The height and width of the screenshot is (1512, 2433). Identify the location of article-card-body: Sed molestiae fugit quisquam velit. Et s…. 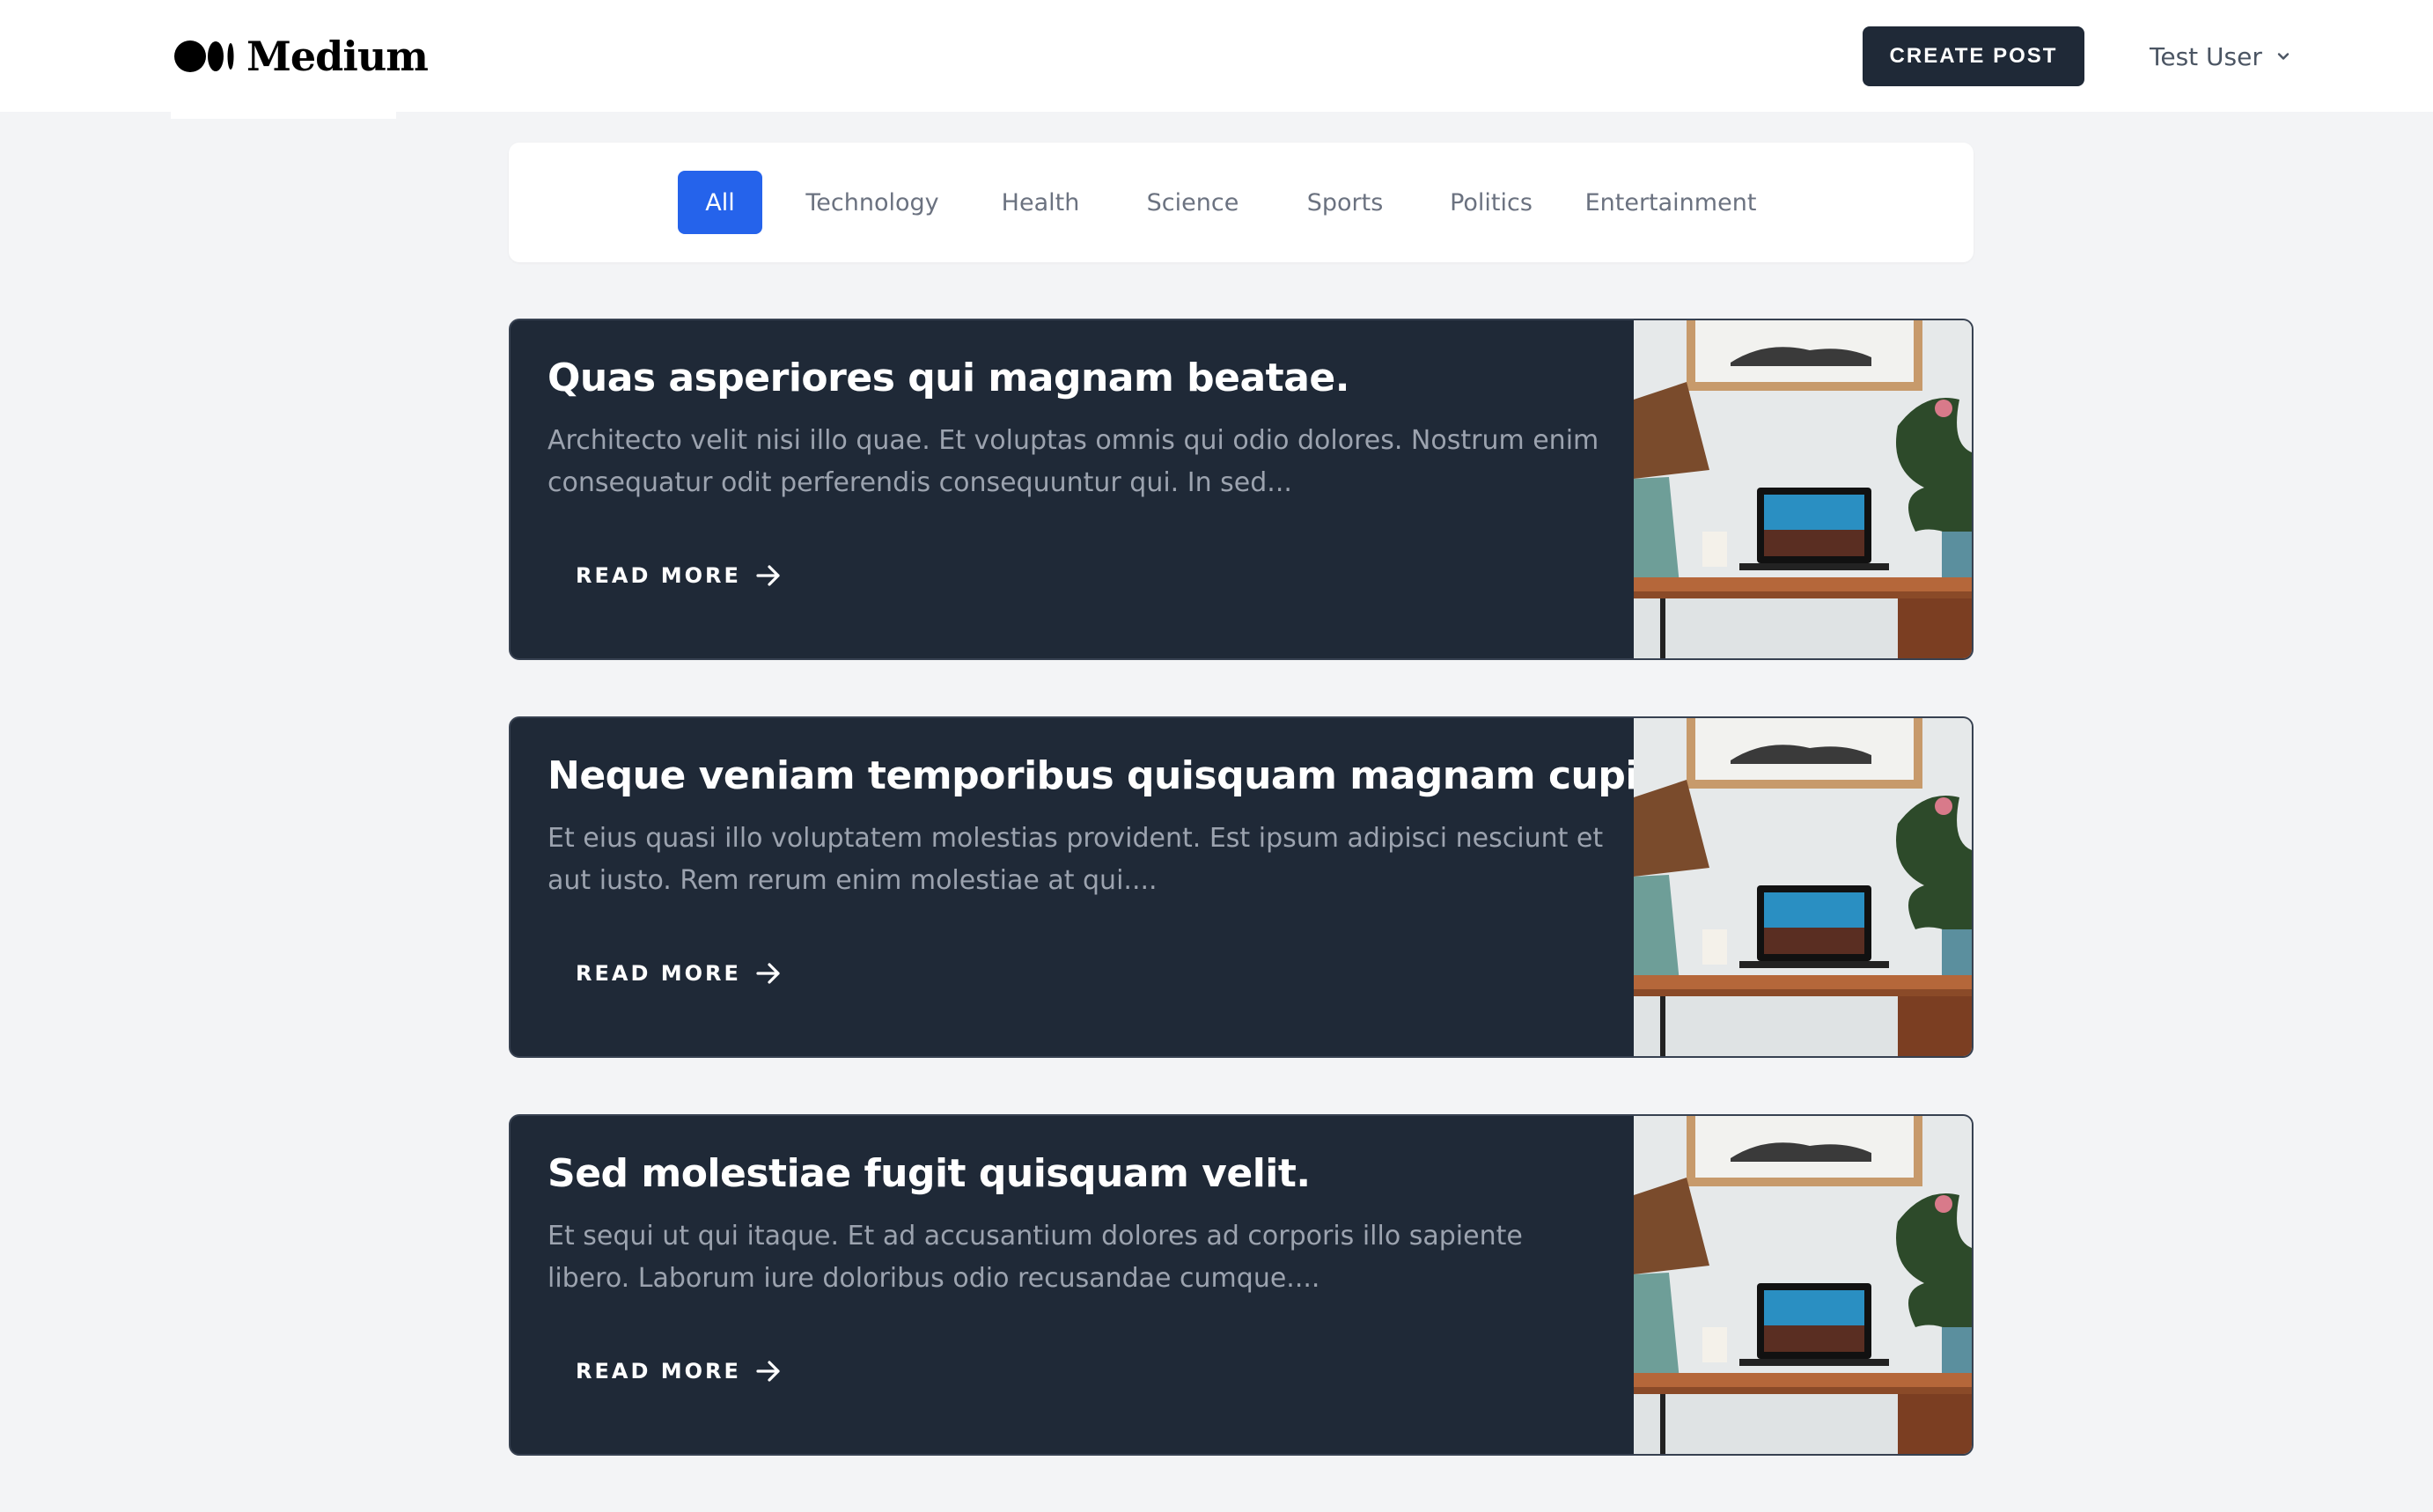
(1084, 1225).